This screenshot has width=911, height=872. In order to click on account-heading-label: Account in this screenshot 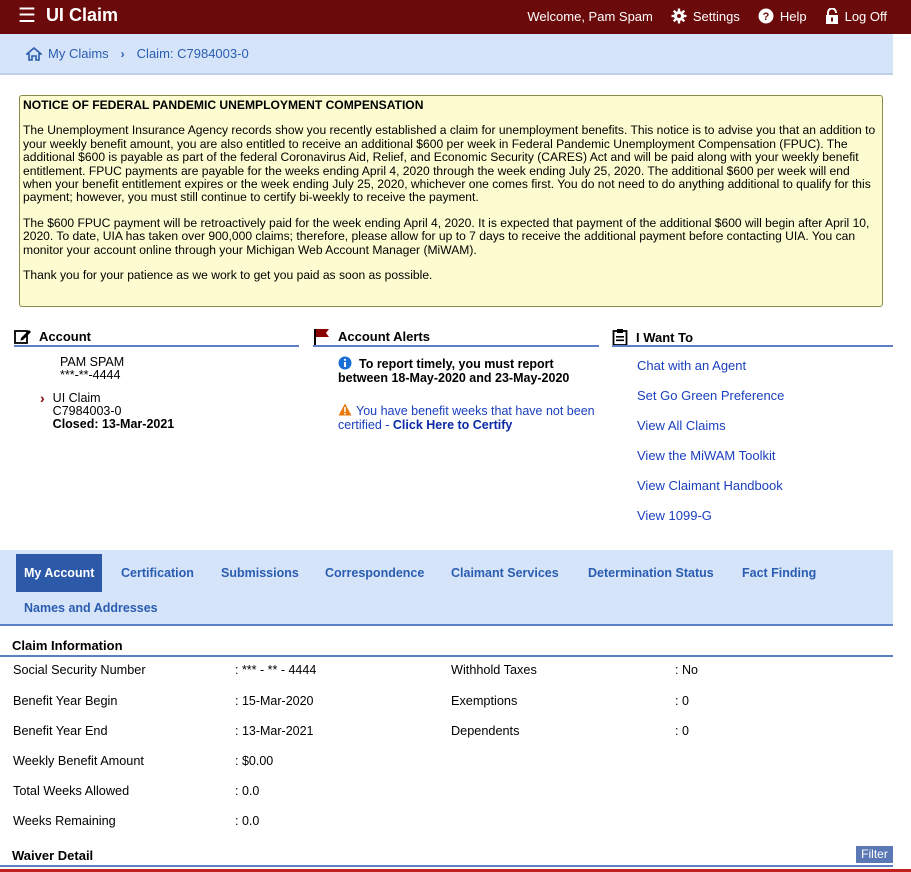, I will do `click(65, 336)`.